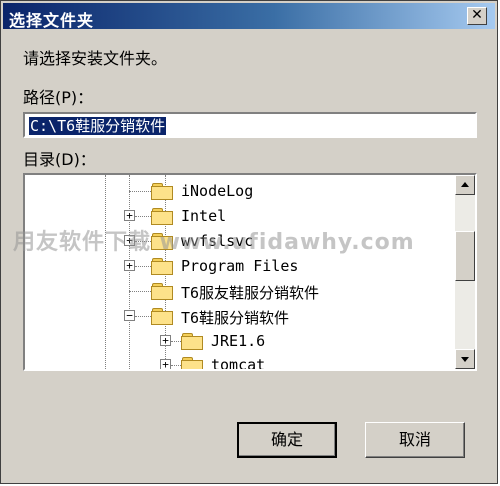  I want to click on tree-item-label: Program Files, so click(240, 266).